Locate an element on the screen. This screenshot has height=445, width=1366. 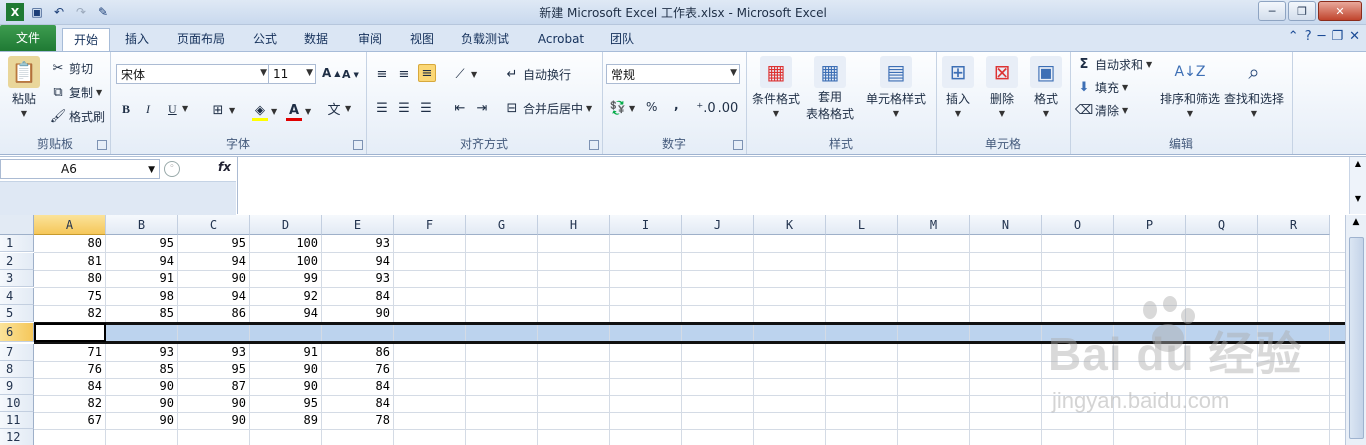
align-bottom-button: ≡ is located at coordinates (427, 73).